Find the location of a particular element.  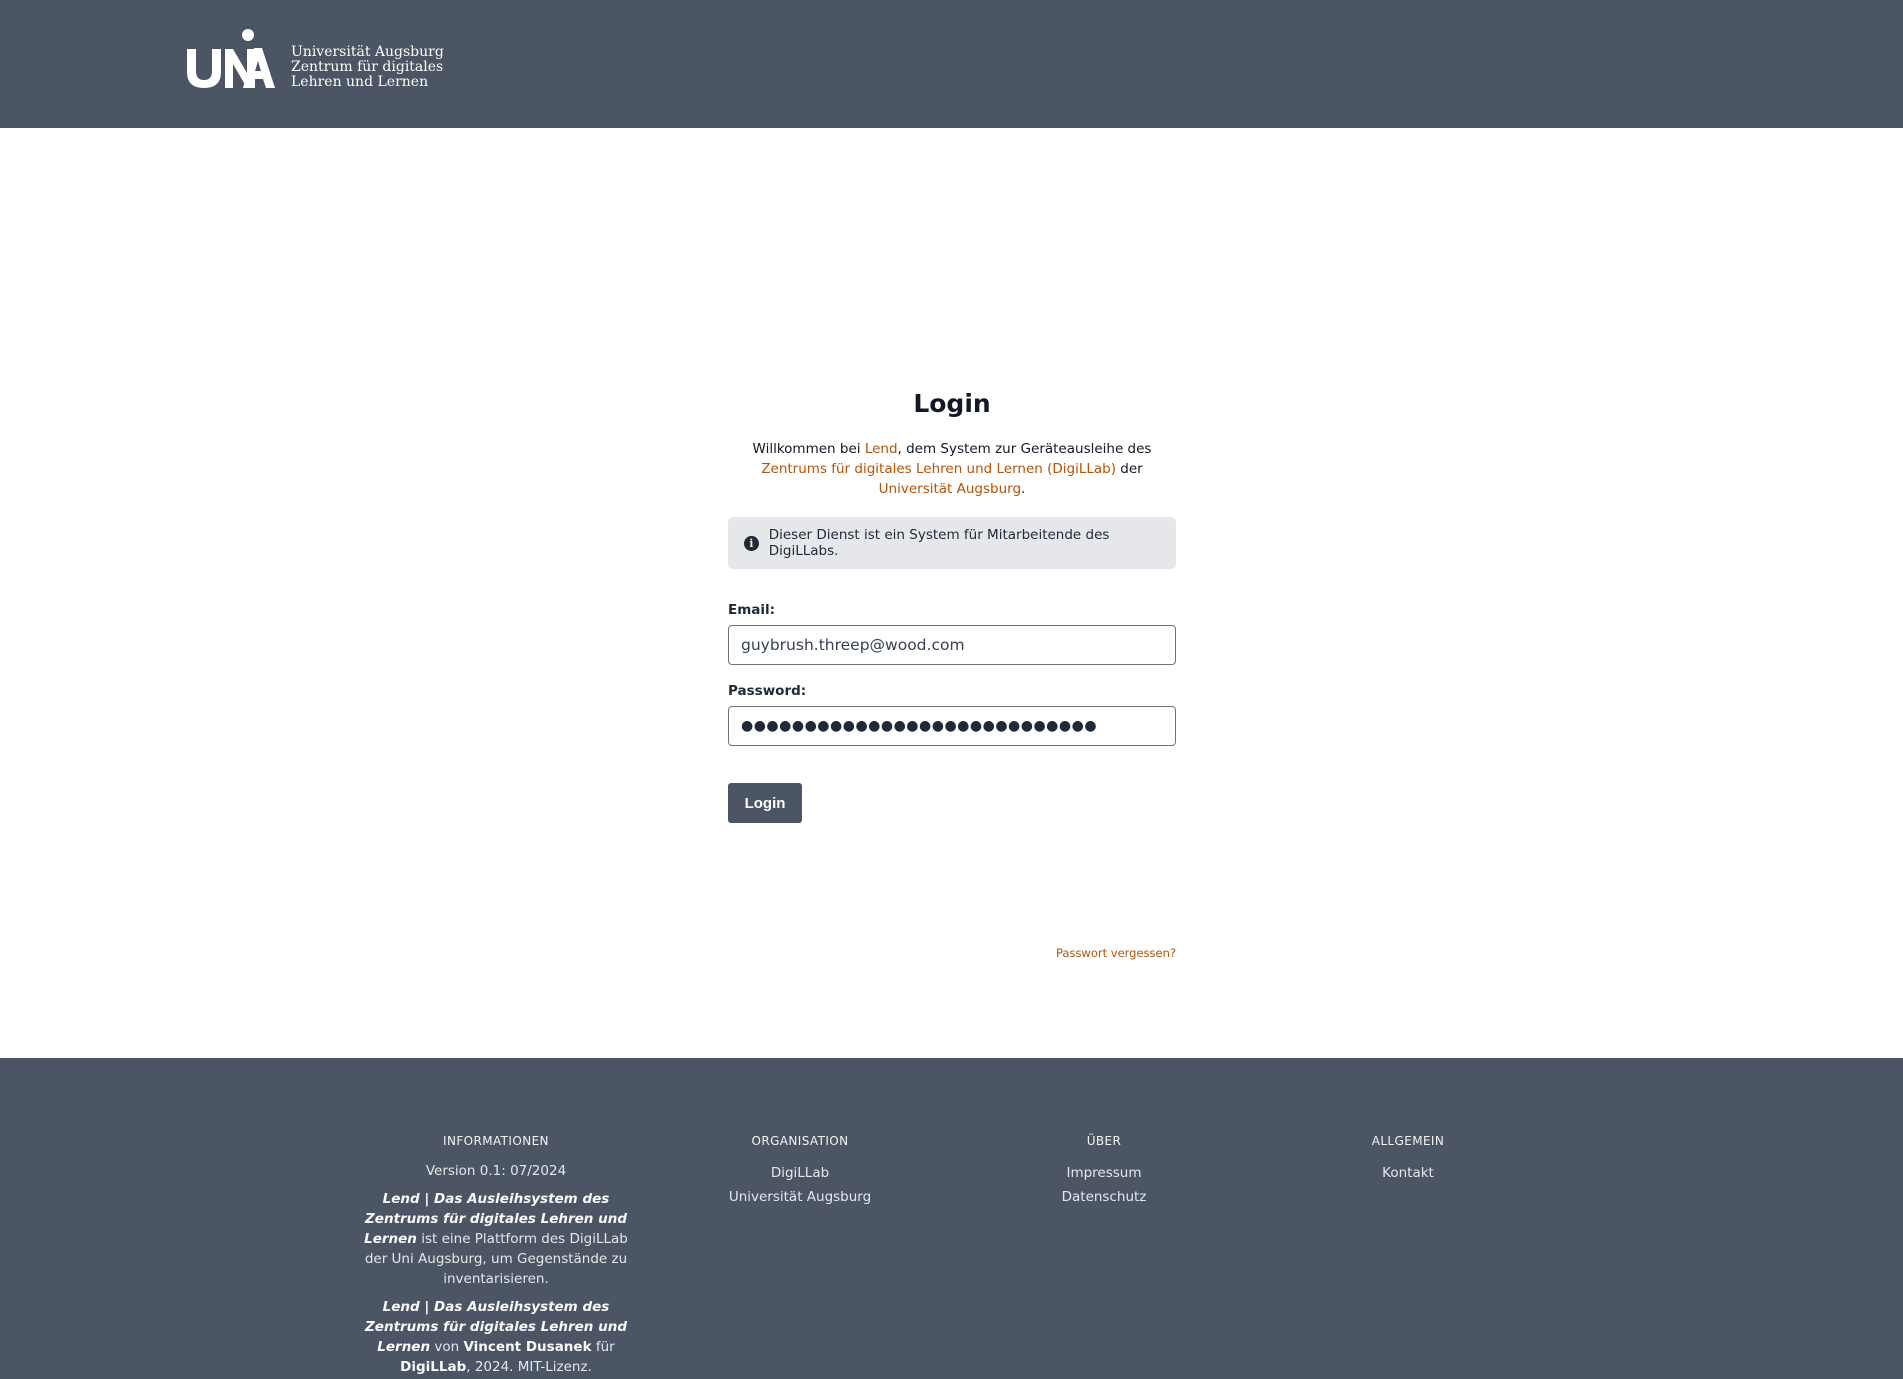

footer-link-digillab: DigiLLab is located at coordinates (800, 1173).